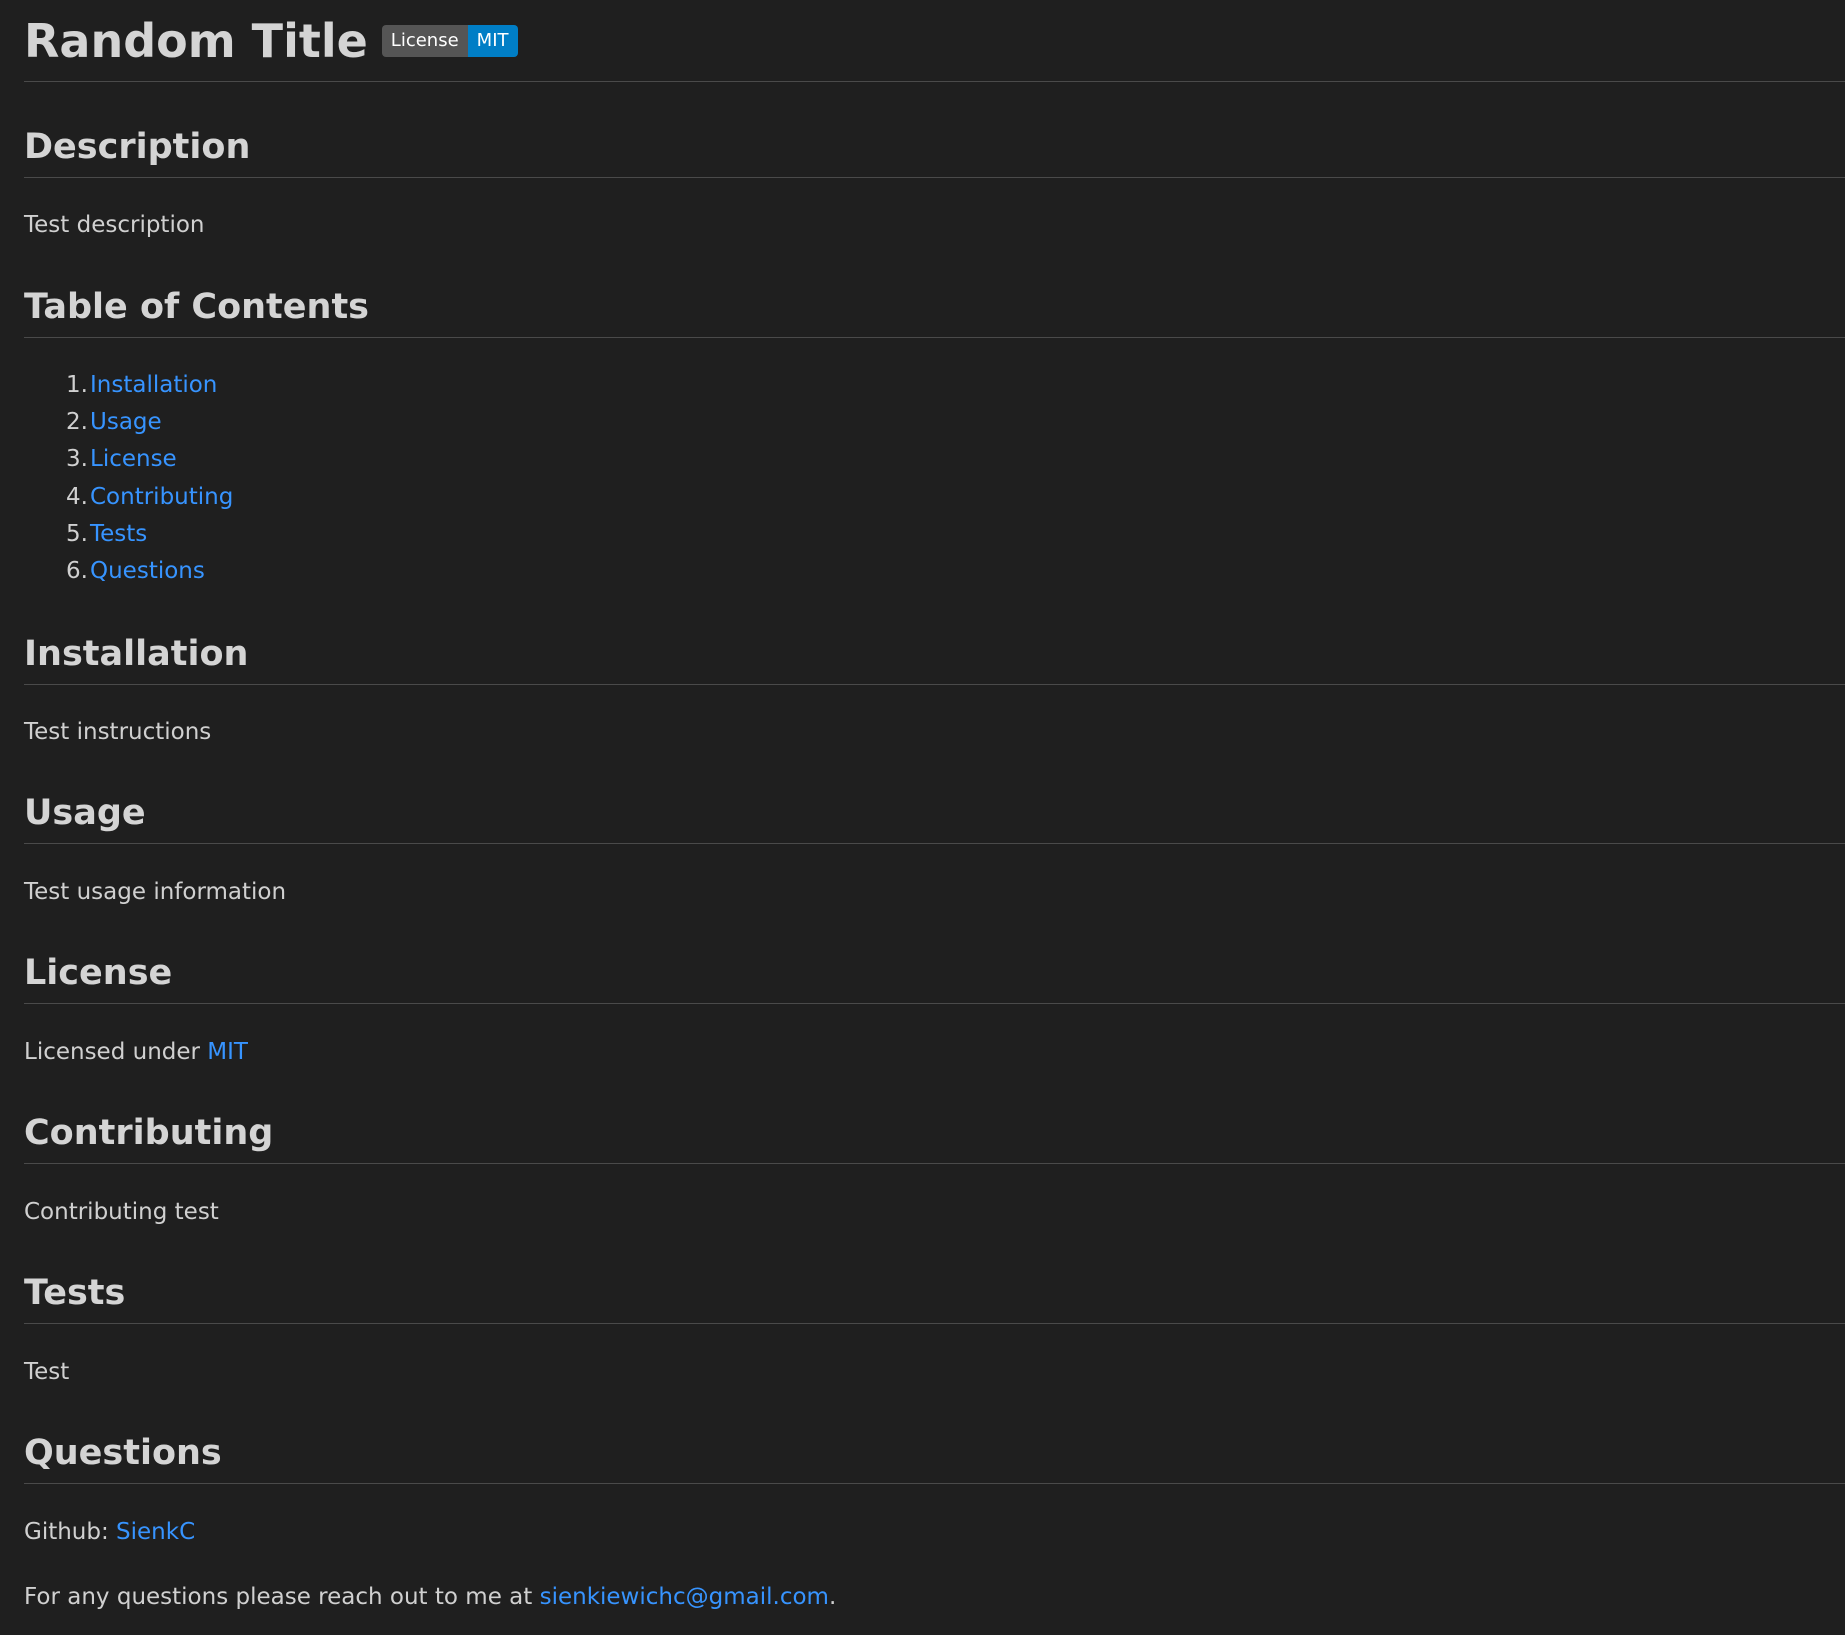 This screenshot has height=1635, width=1845. I want to click on tests-divider, so click(934, 1323).